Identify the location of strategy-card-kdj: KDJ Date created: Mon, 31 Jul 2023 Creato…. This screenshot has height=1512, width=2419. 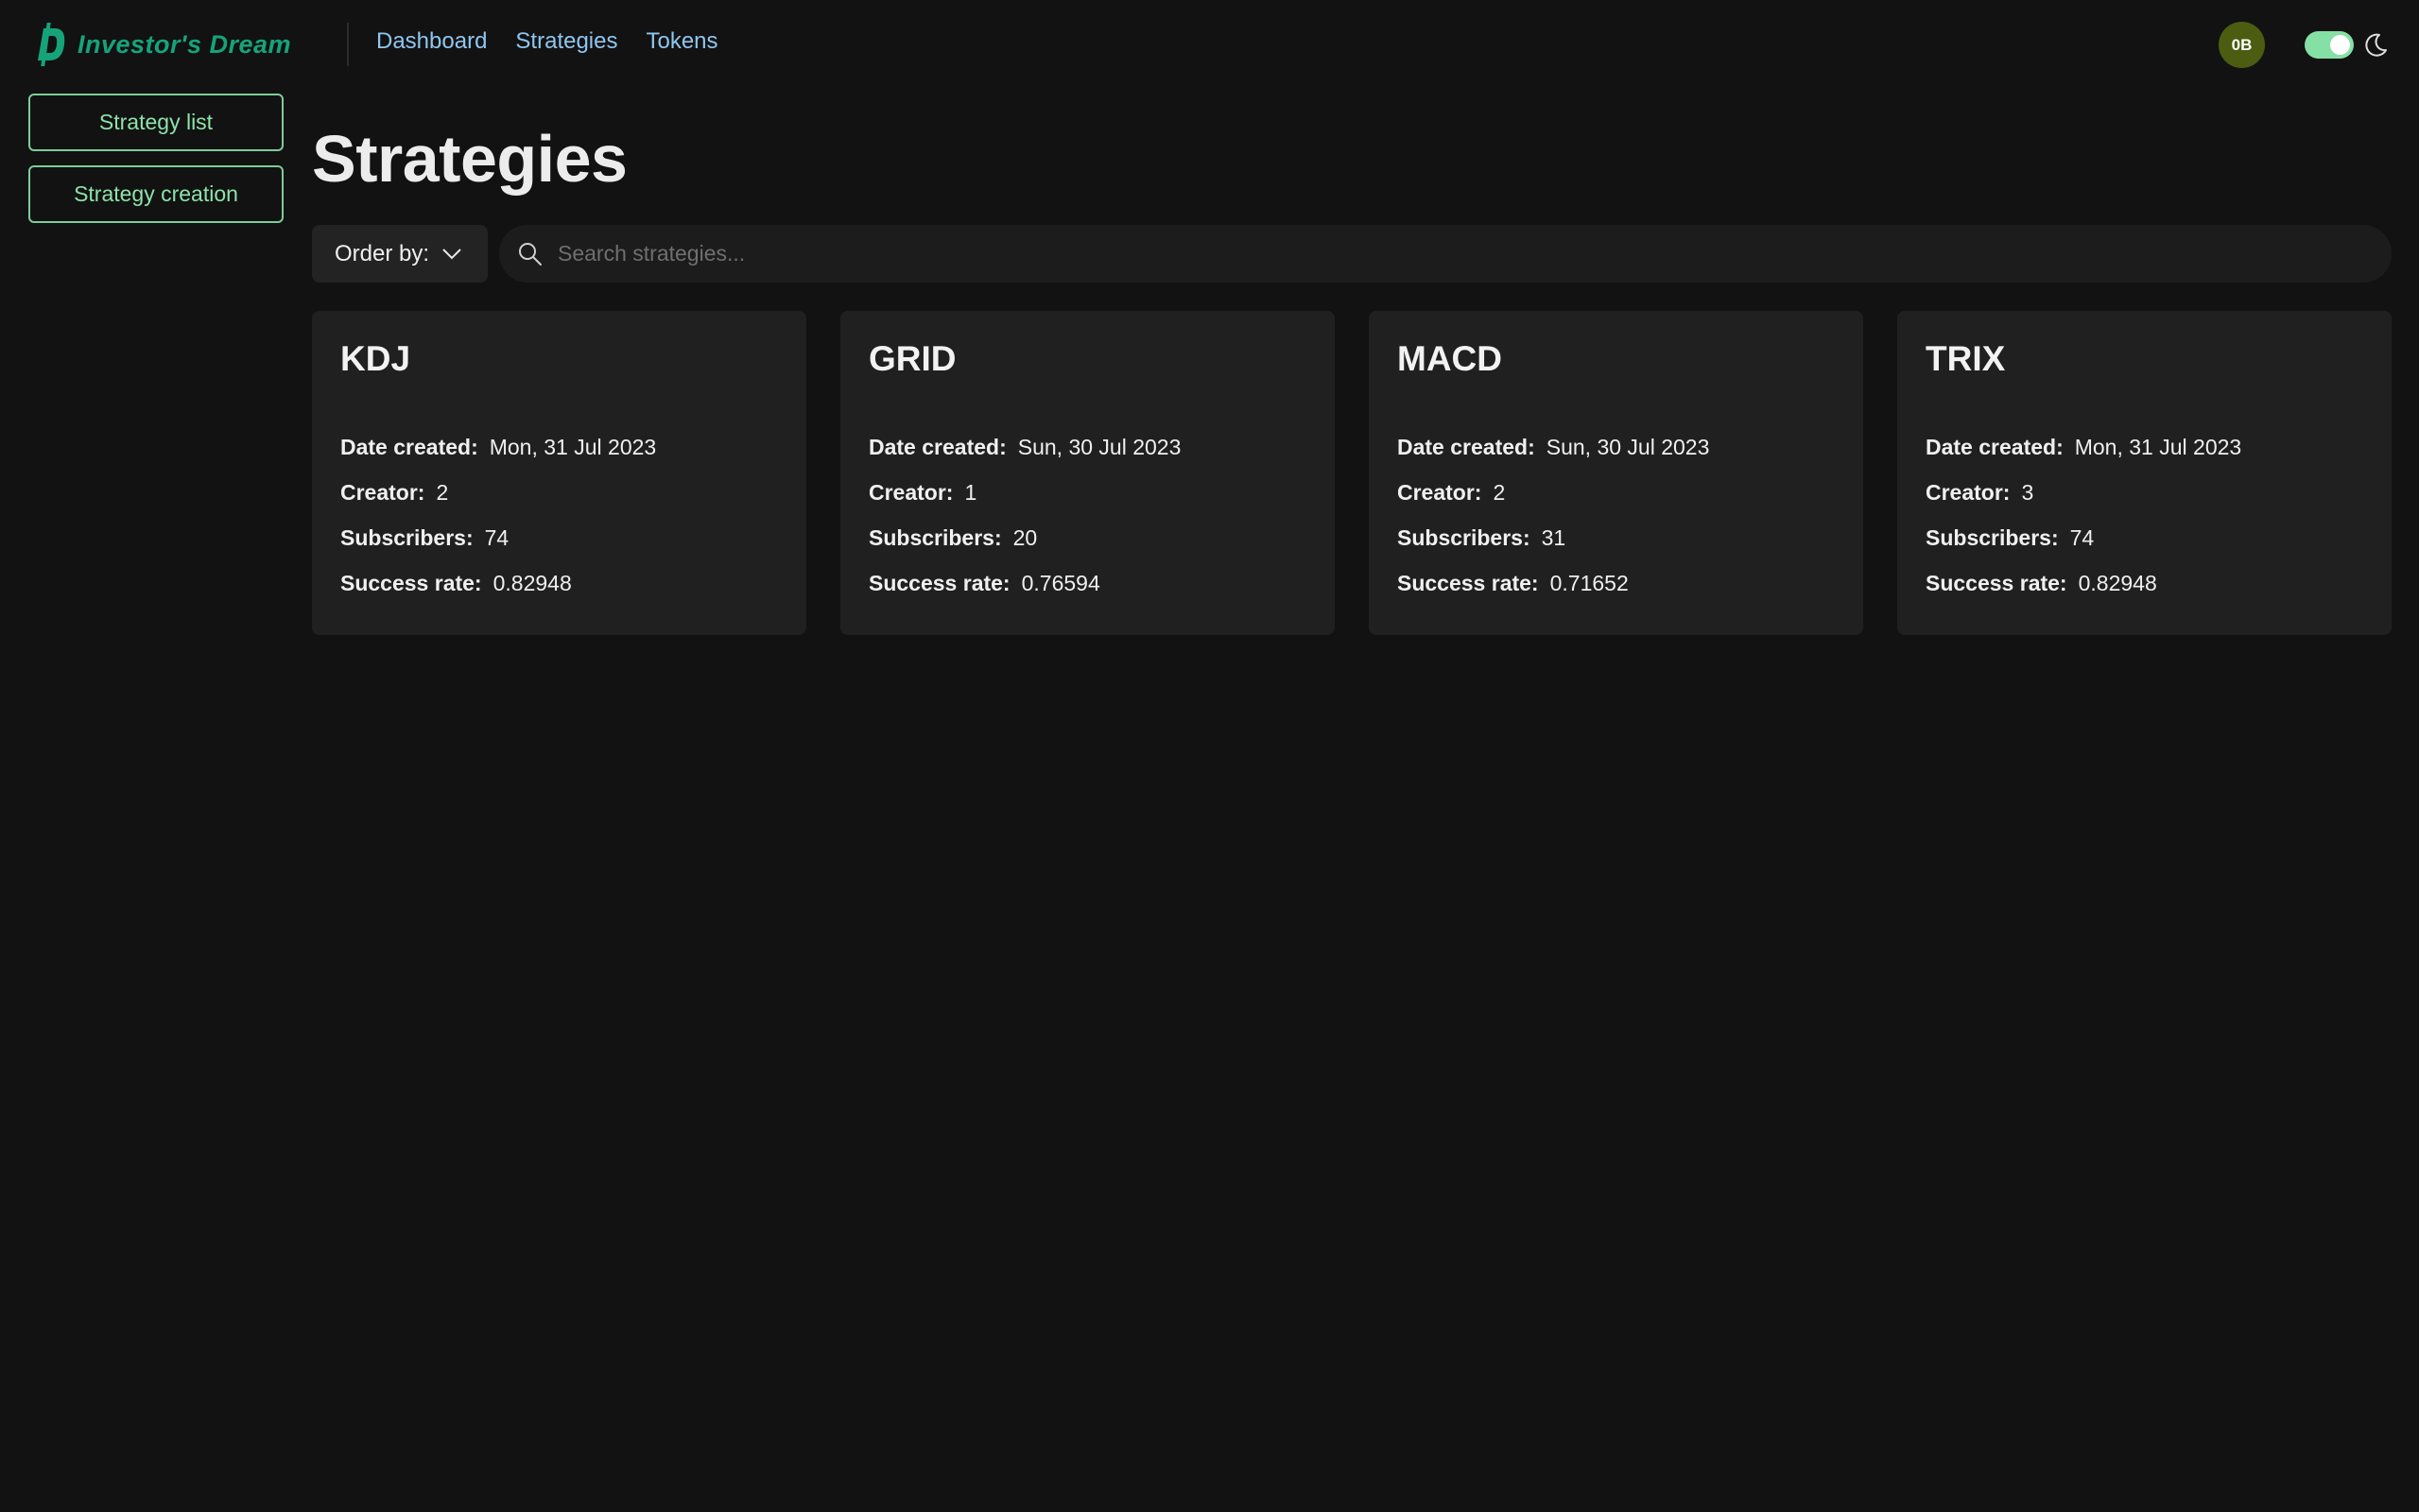
(559, 473).